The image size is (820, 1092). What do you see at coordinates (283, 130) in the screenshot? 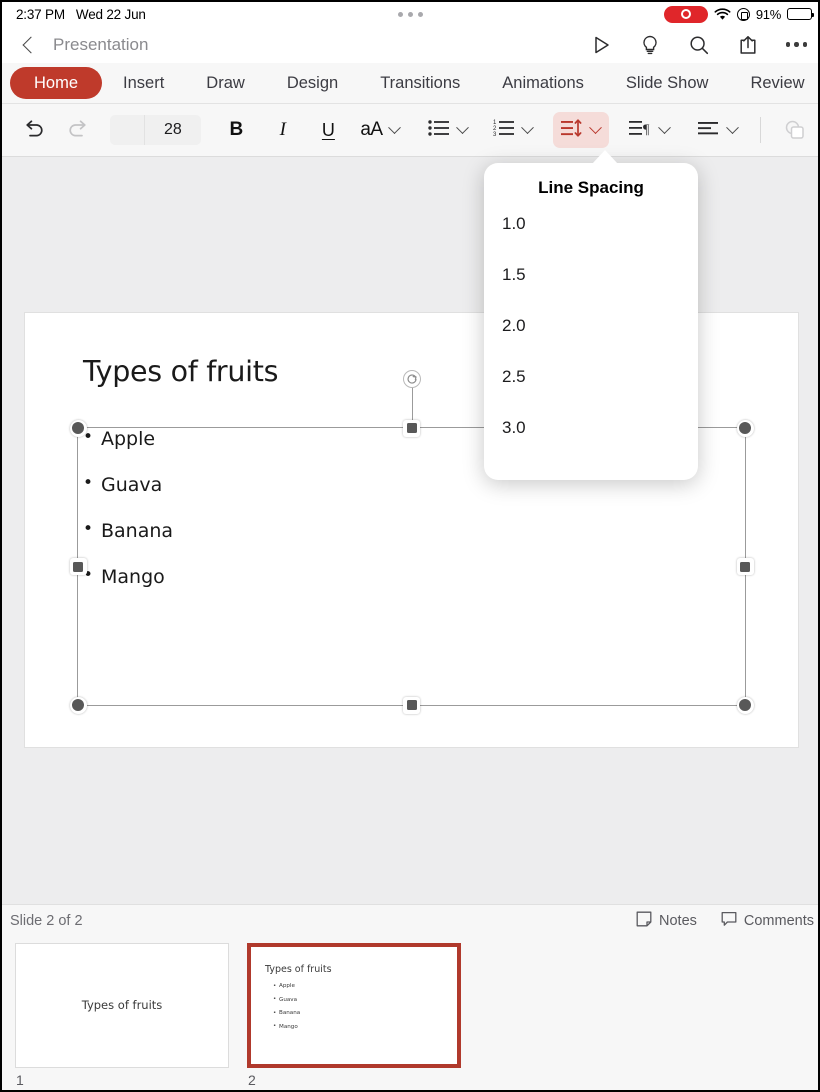
I see `italic-button: I` at bounding box center [283, 130].